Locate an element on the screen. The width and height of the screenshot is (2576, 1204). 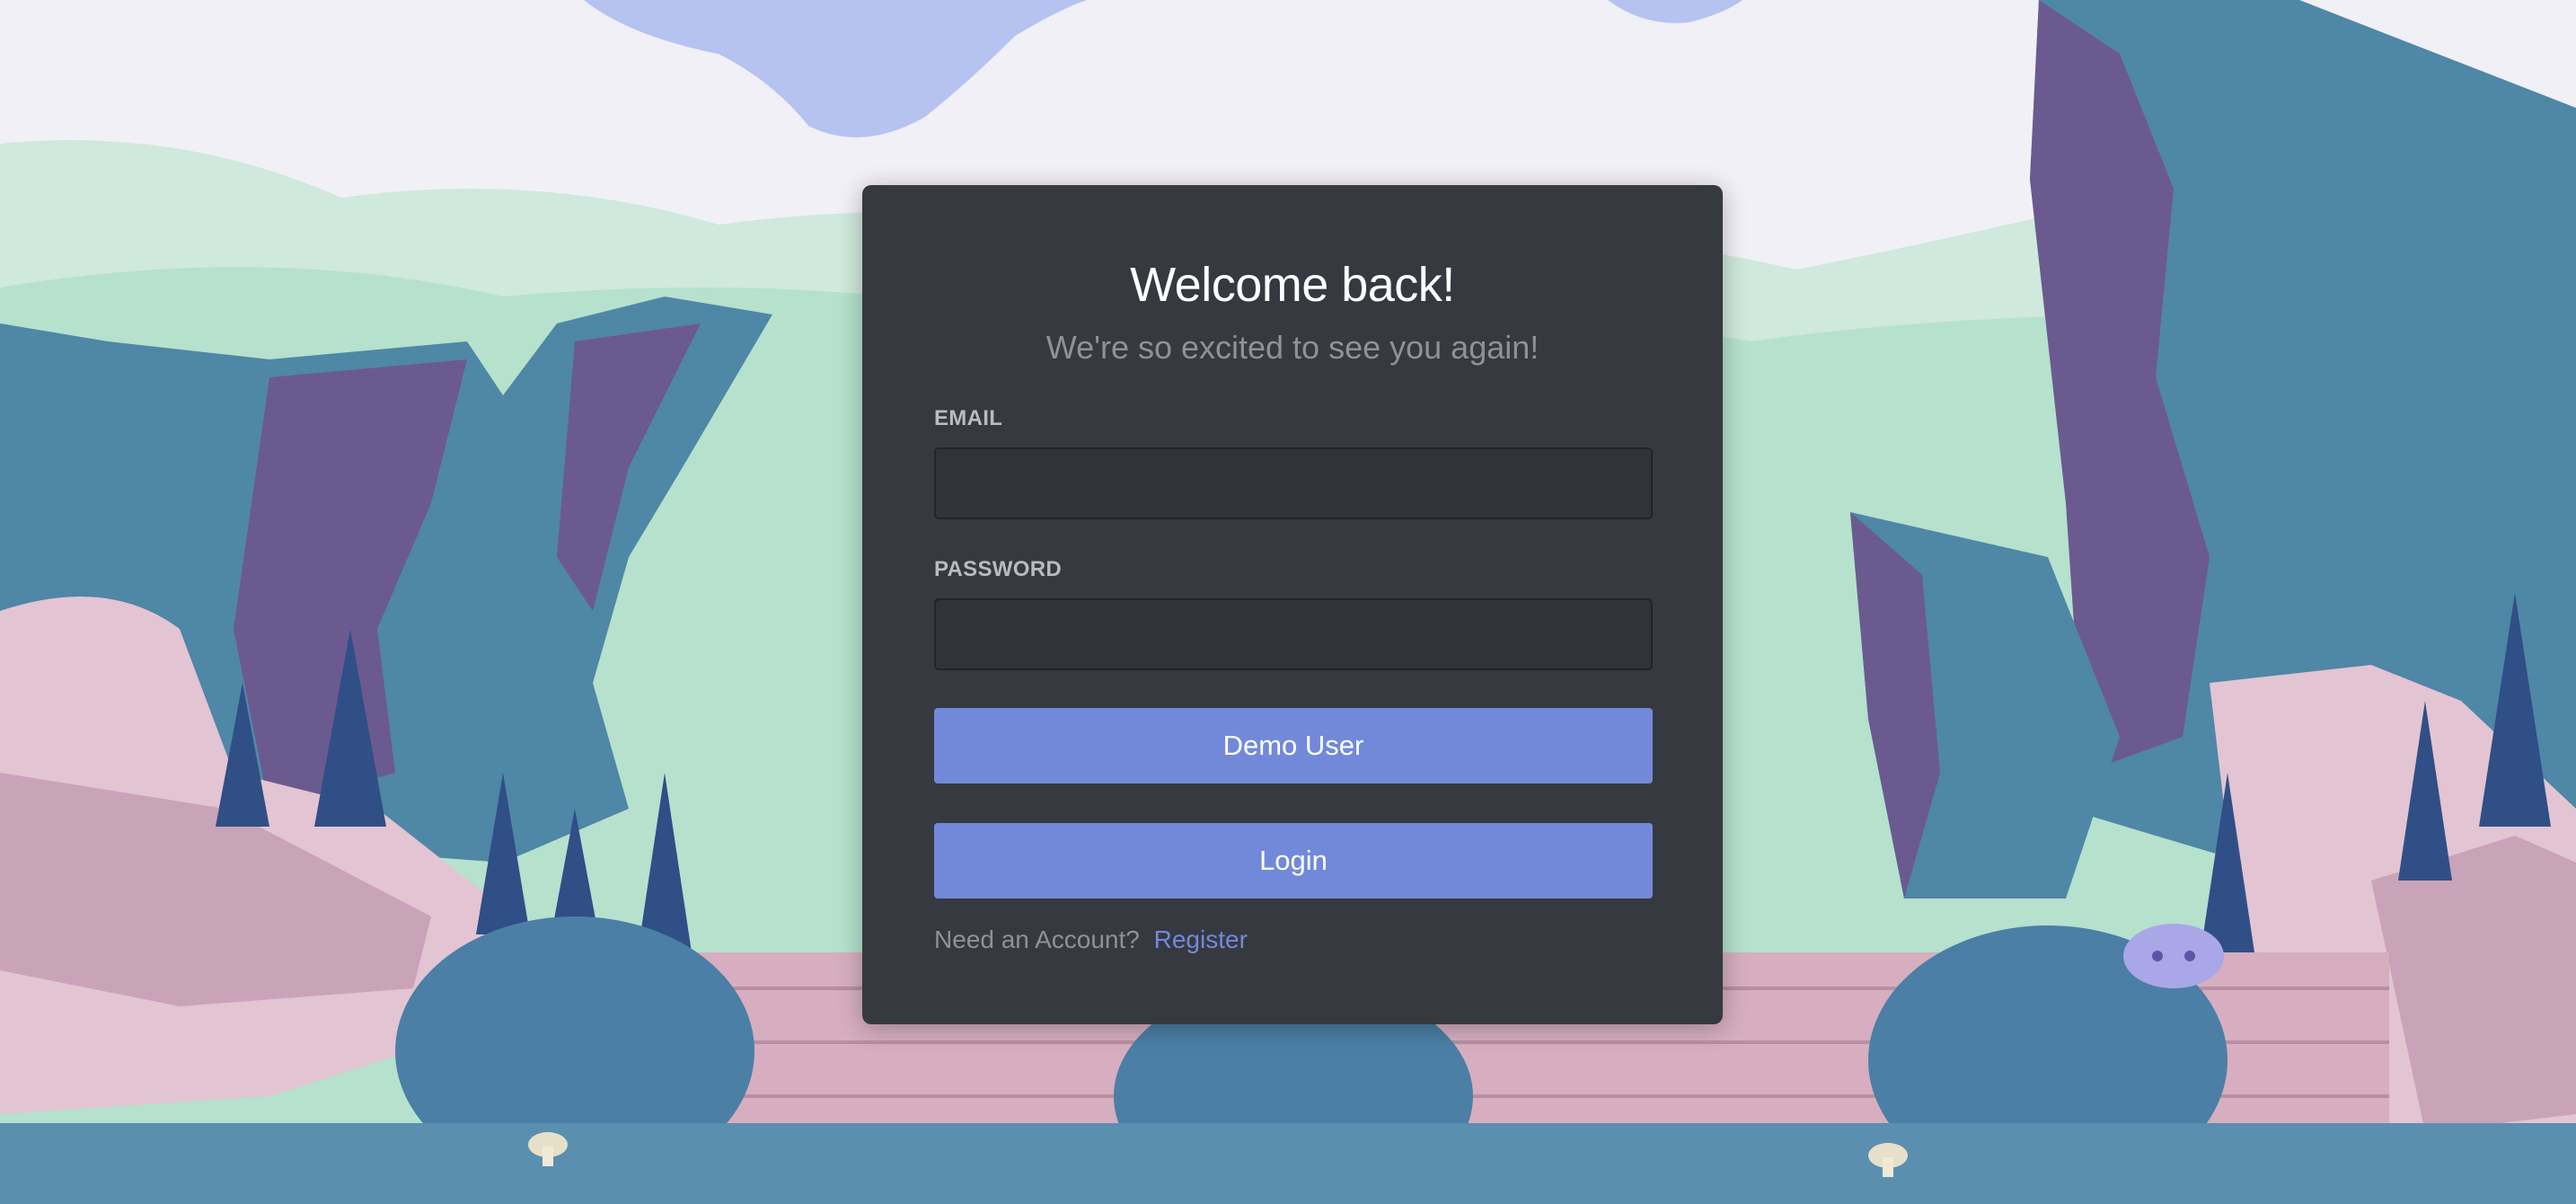
mascot-figure is located at coordinates (2173, 956).